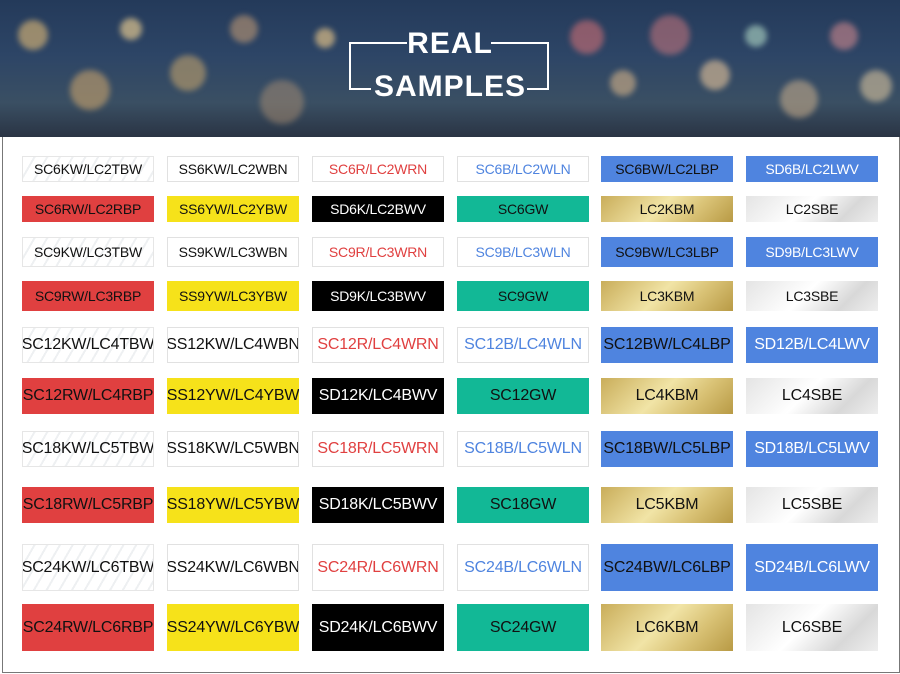 The image size is (900, 674). Describe the element at coordinates (523, 396) in the screenshot. I see `sample-label: SC12GW` at that location.